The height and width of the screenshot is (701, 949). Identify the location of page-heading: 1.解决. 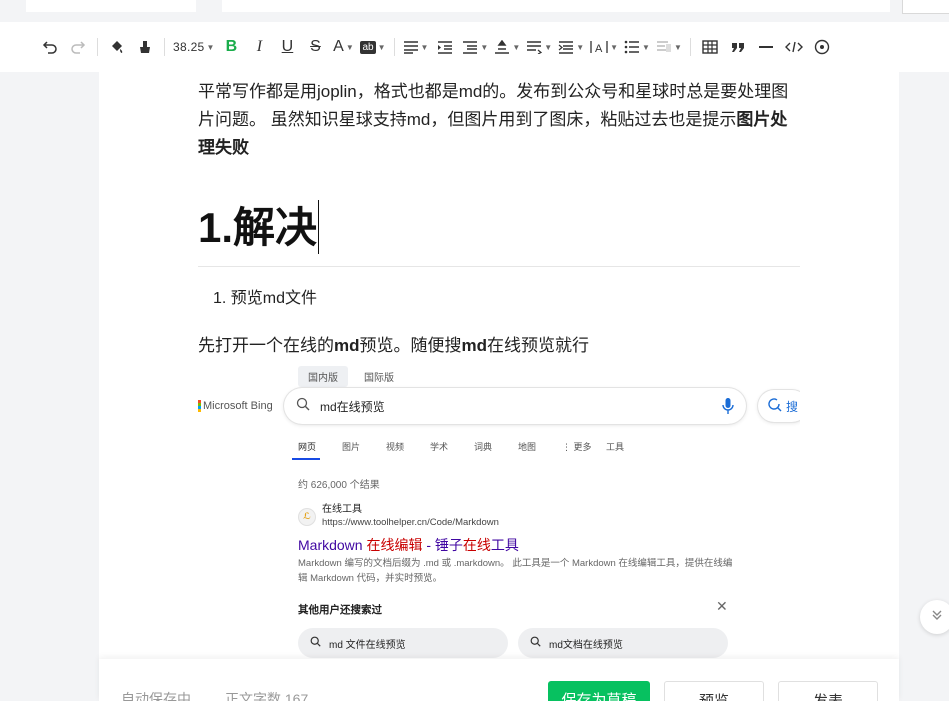
(259, 228).